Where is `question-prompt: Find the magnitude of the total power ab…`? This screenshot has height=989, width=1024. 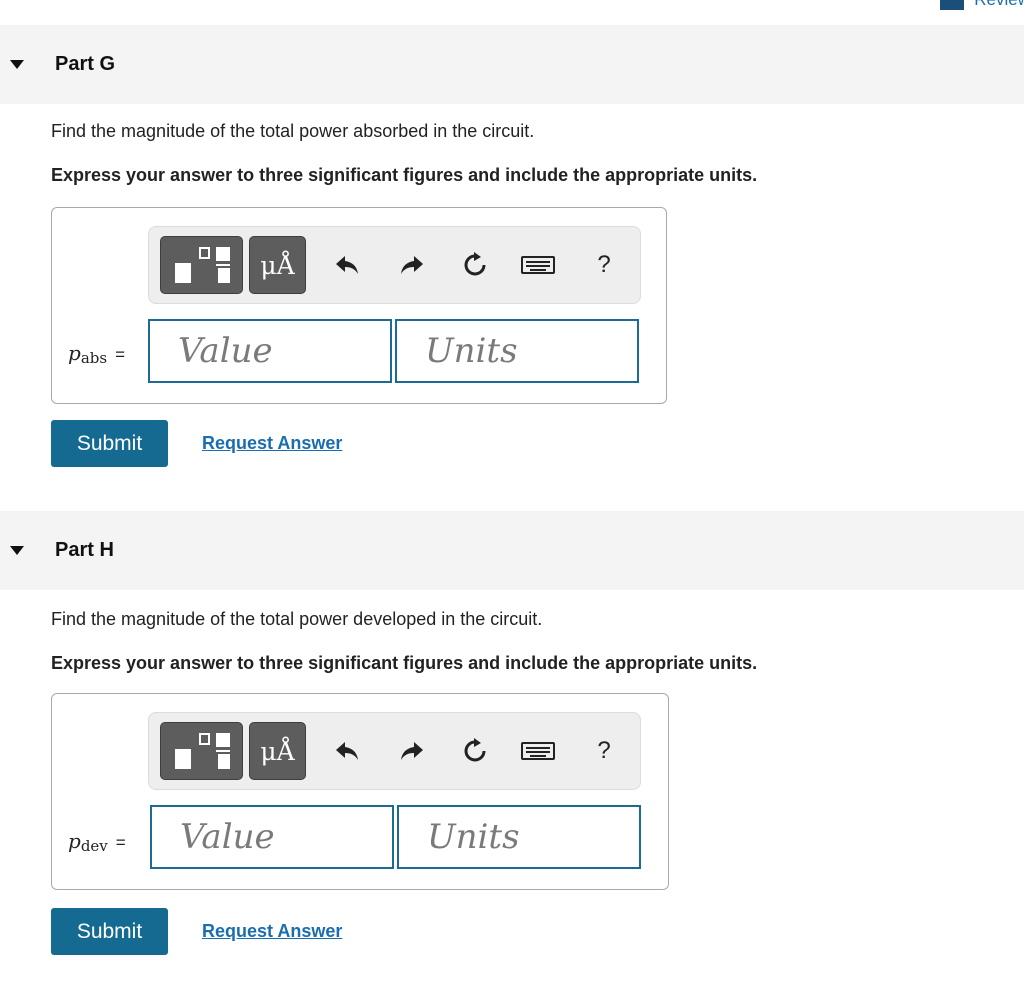
question-prompt: Find the magnitude of the total power ab… is located at coordinates (293, 131).